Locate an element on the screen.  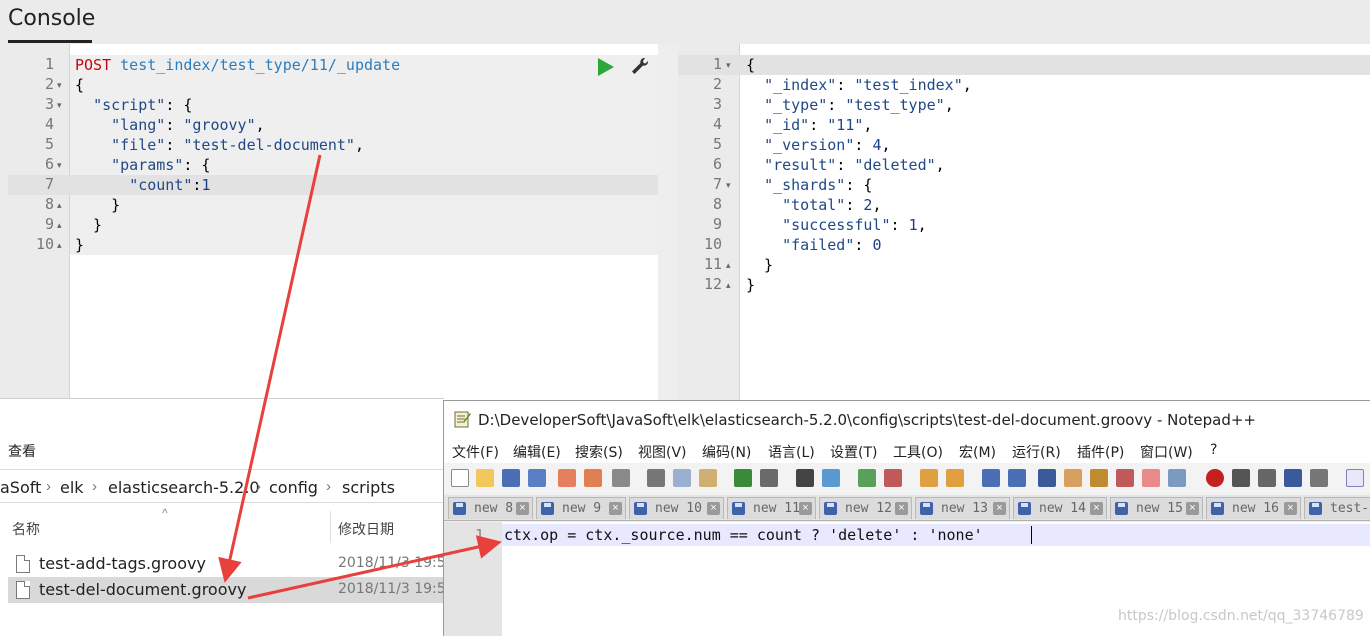
monitoring-icon is located at coordinates (1177, 478).